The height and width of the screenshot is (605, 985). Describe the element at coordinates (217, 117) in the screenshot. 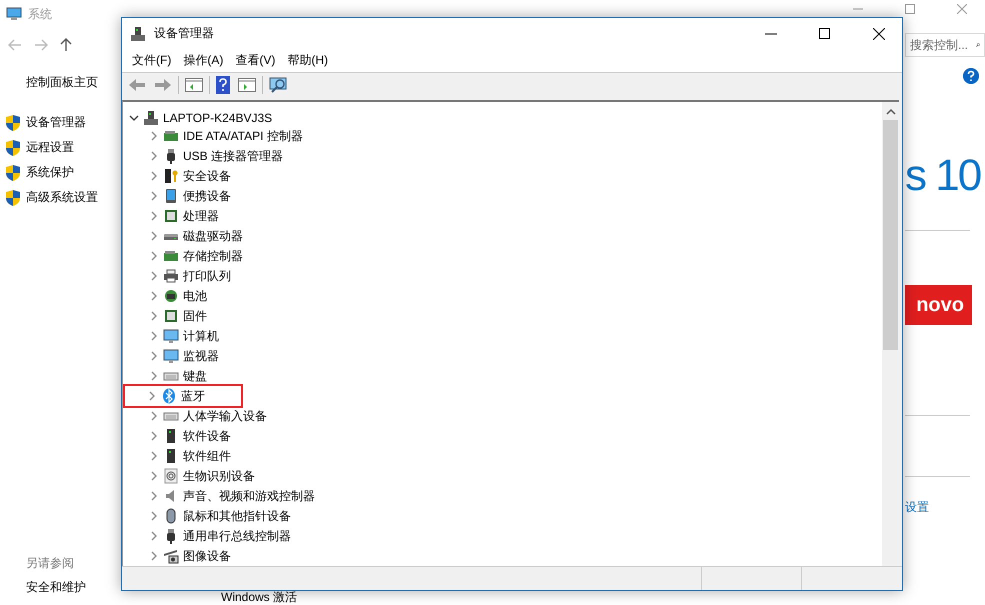

I see `tree-item: LAPTOP-K24BVJ3S` at that location.